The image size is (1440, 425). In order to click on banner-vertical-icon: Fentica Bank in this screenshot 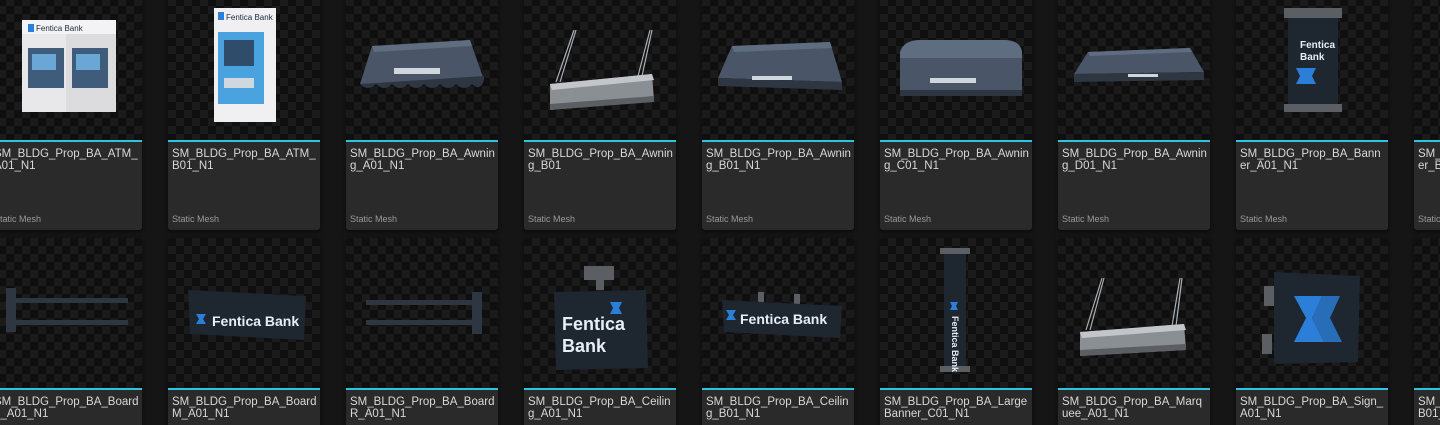, I will do `click(1313, 60)`.